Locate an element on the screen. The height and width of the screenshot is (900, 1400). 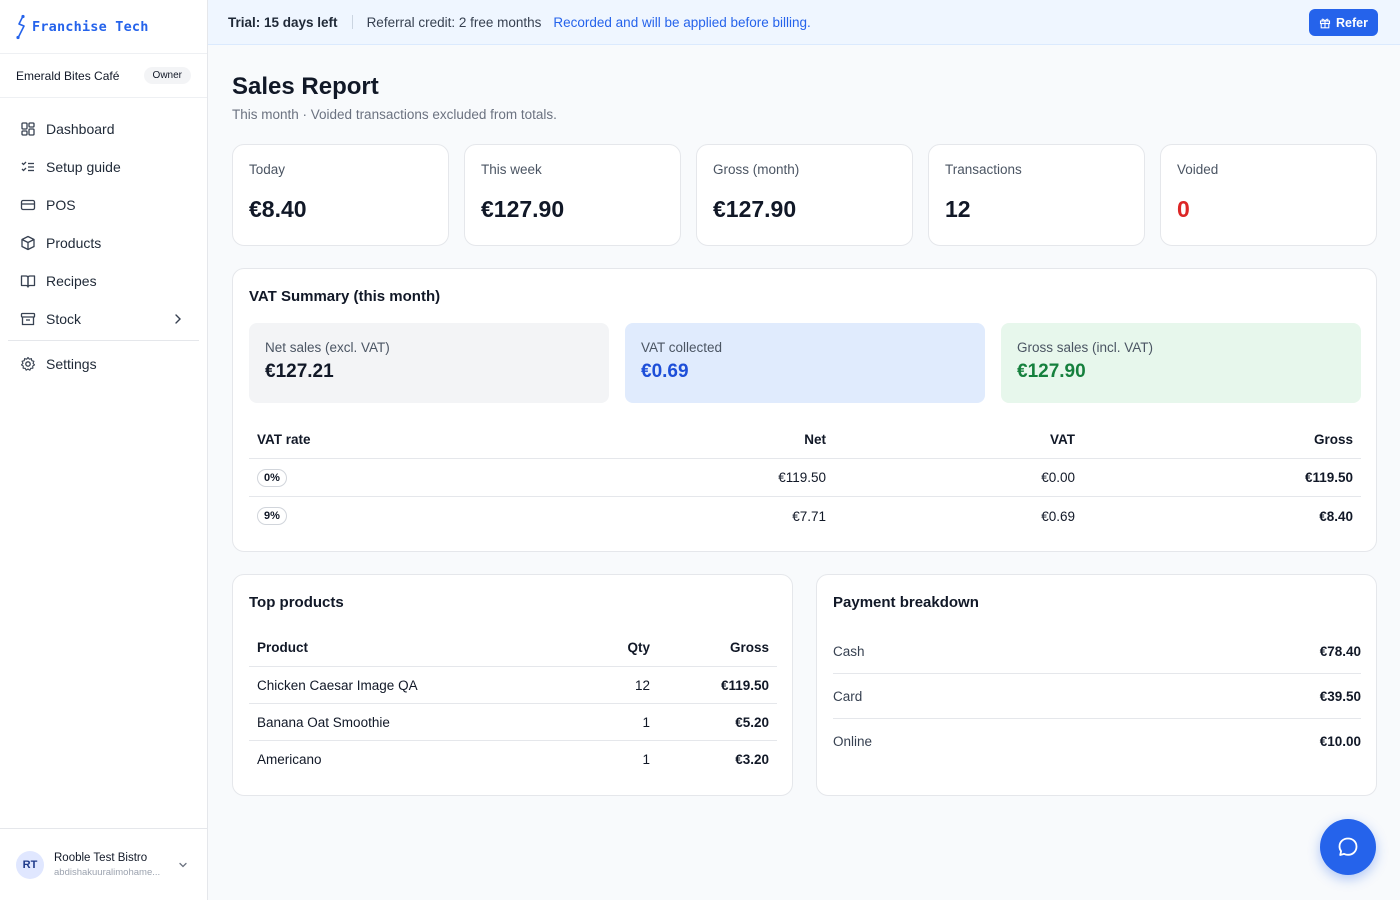
org-name: Emerald Bites Café is located at coordinates (68, 75).